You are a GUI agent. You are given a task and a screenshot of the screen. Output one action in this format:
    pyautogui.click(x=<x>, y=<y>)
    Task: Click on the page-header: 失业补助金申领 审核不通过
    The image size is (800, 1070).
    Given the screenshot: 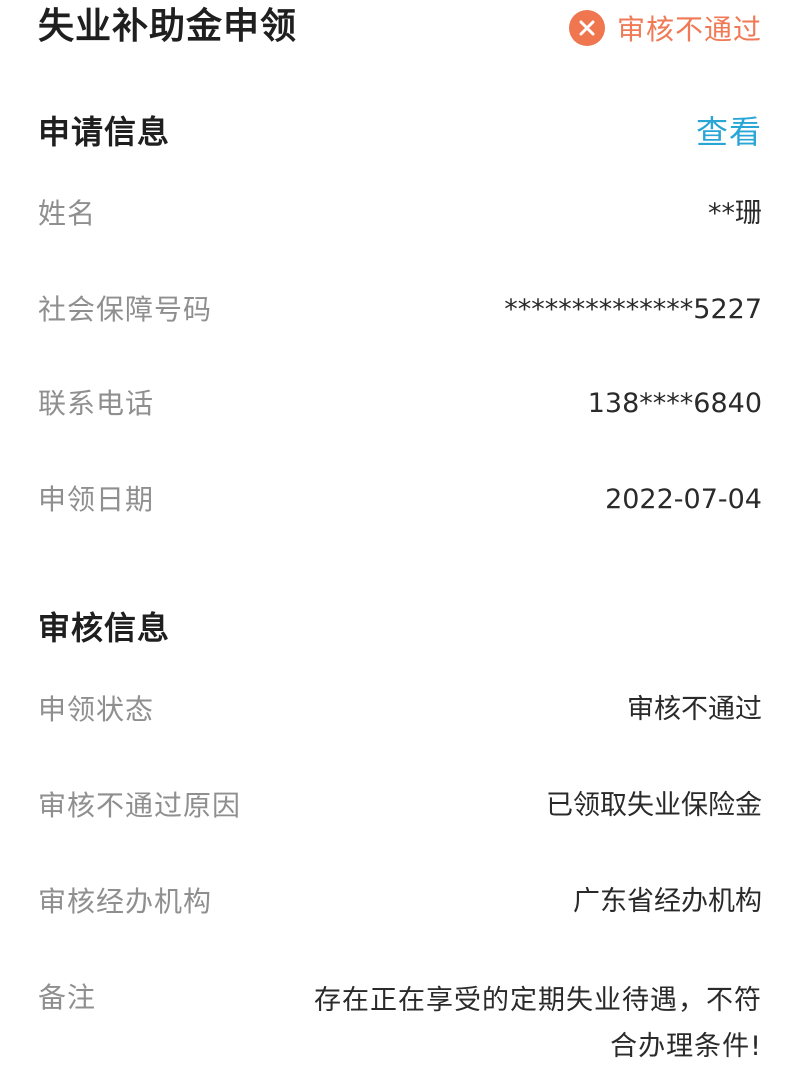 What is the action you would take?
    pyautogui.click(x=400, y=30)
    